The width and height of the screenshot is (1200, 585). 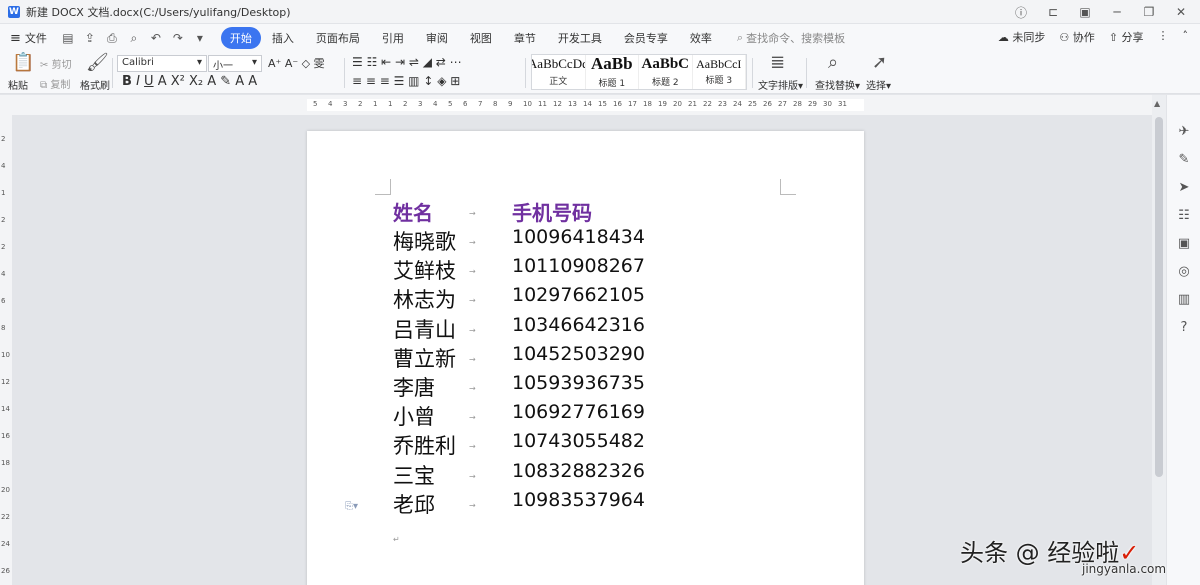 What do you see at coordinates (1184, 159) in the screenshot?
I see `pen-icon: ✎` at bounding box center [1184, 159].